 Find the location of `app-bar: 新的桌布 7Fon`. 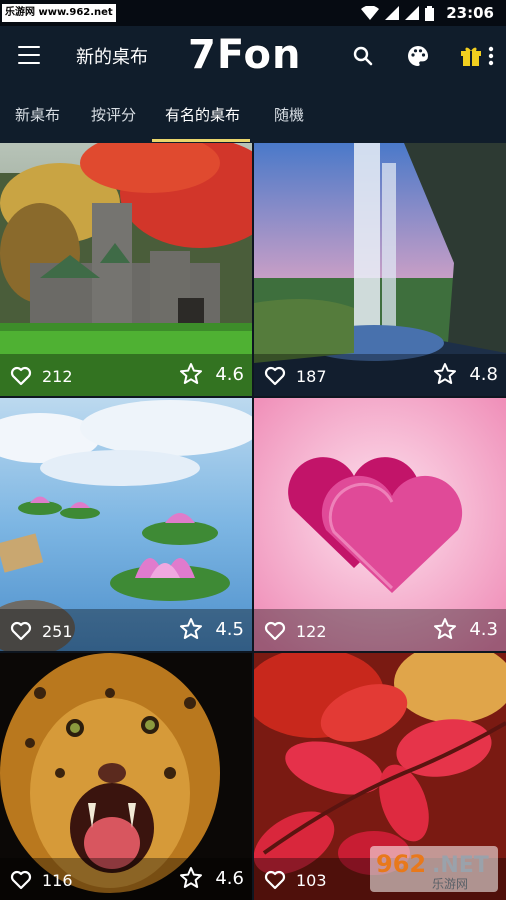

app-bar: 新的桌布 7Fon is located at coordinates (253, 56).